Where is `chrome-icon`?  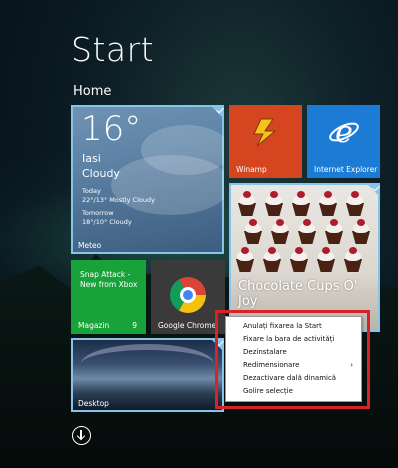 chrome-icon is located at coordinates (188, 295).